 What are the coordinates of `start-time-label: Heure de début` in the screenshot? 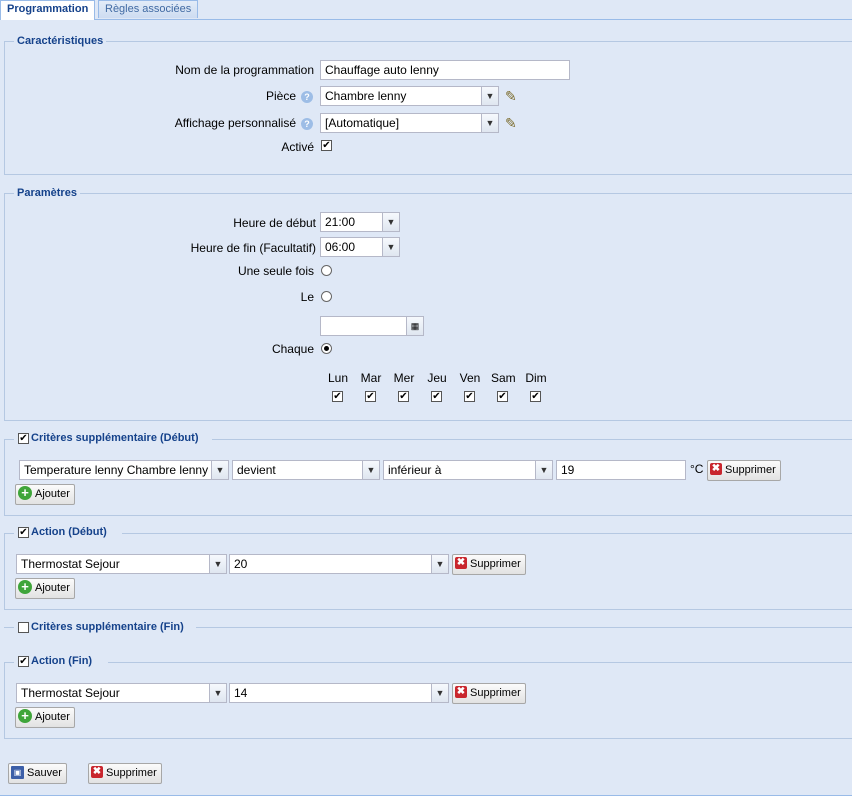 It's located at (274, 223).